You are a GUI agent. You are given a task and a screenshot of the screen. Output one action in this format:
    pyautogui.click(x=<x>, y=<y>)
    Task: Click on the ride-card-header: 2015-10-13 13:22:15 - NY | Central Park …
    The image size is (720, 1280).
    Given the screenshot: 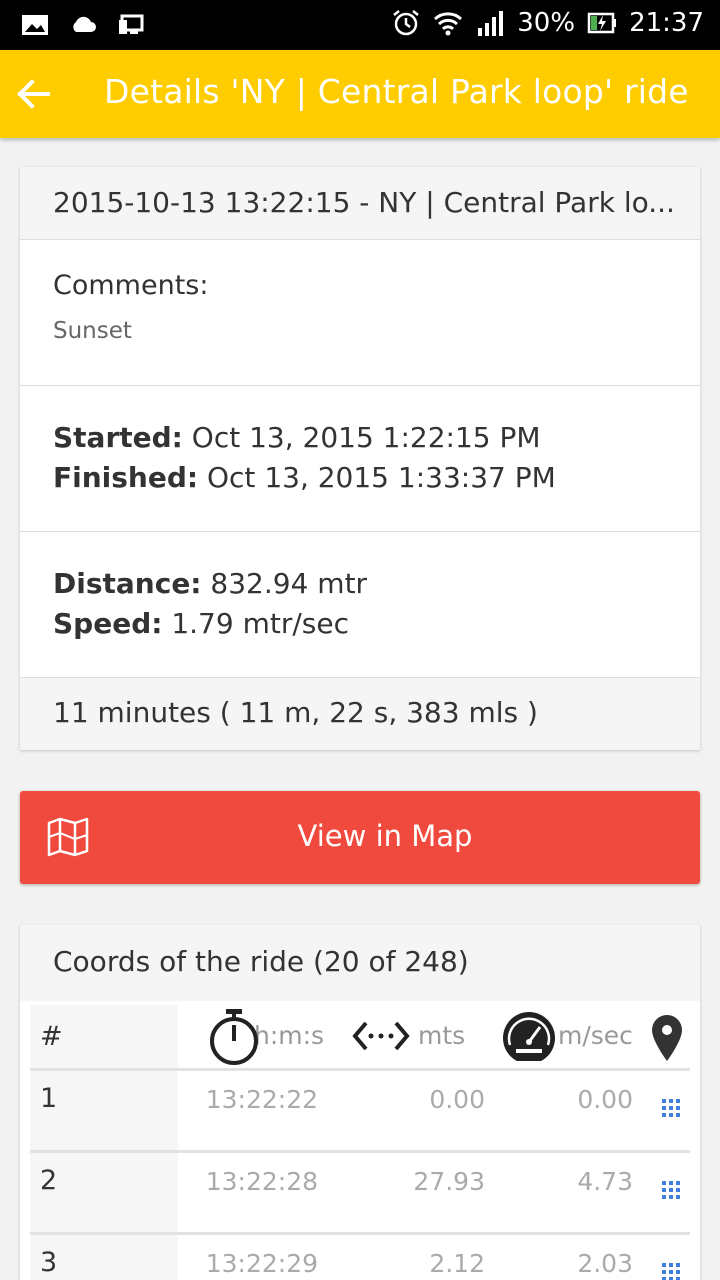 What is the action you would take?
    pyautogui.click(x=360, y=203)
    